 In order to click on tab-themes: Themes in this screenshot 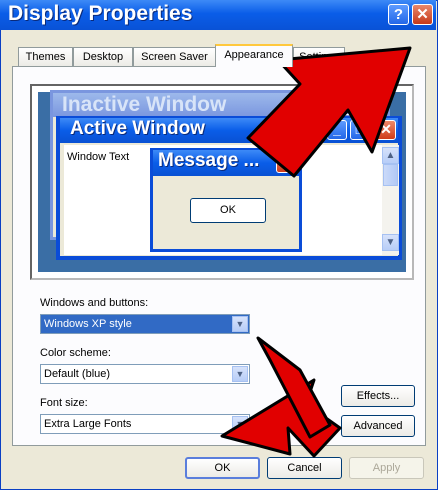, I will do `click(45, 56)`.